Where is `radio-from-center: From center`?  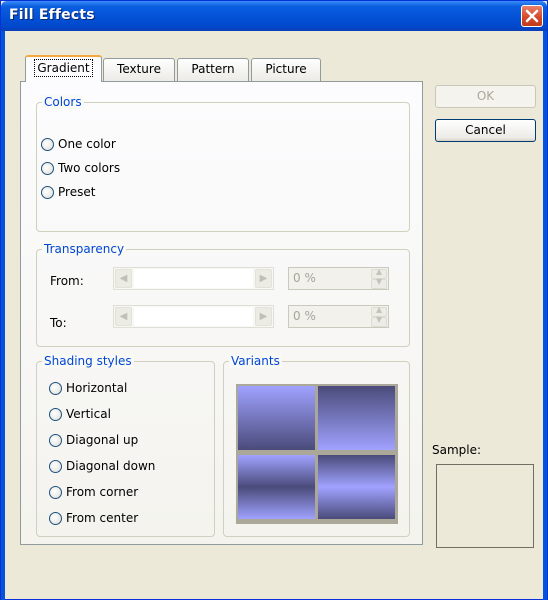 radio-from-center: From center is located at coordinates (93, 518).